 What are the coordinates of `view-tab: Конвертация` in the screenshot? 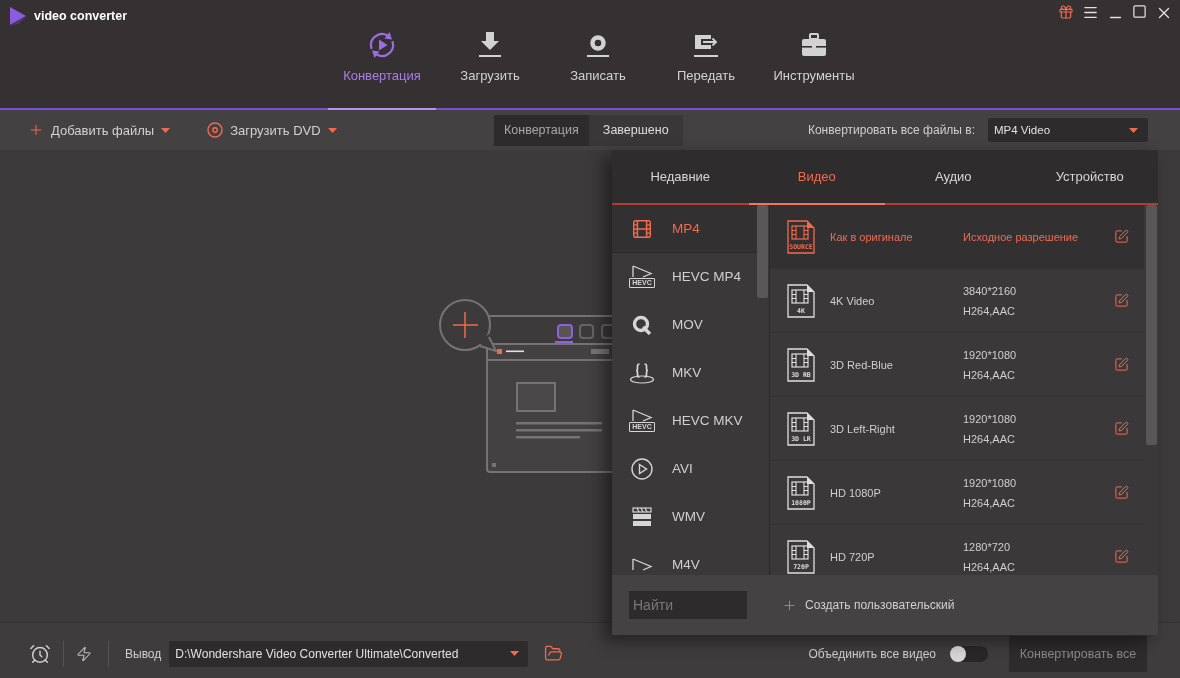 It's located at (541, 130).